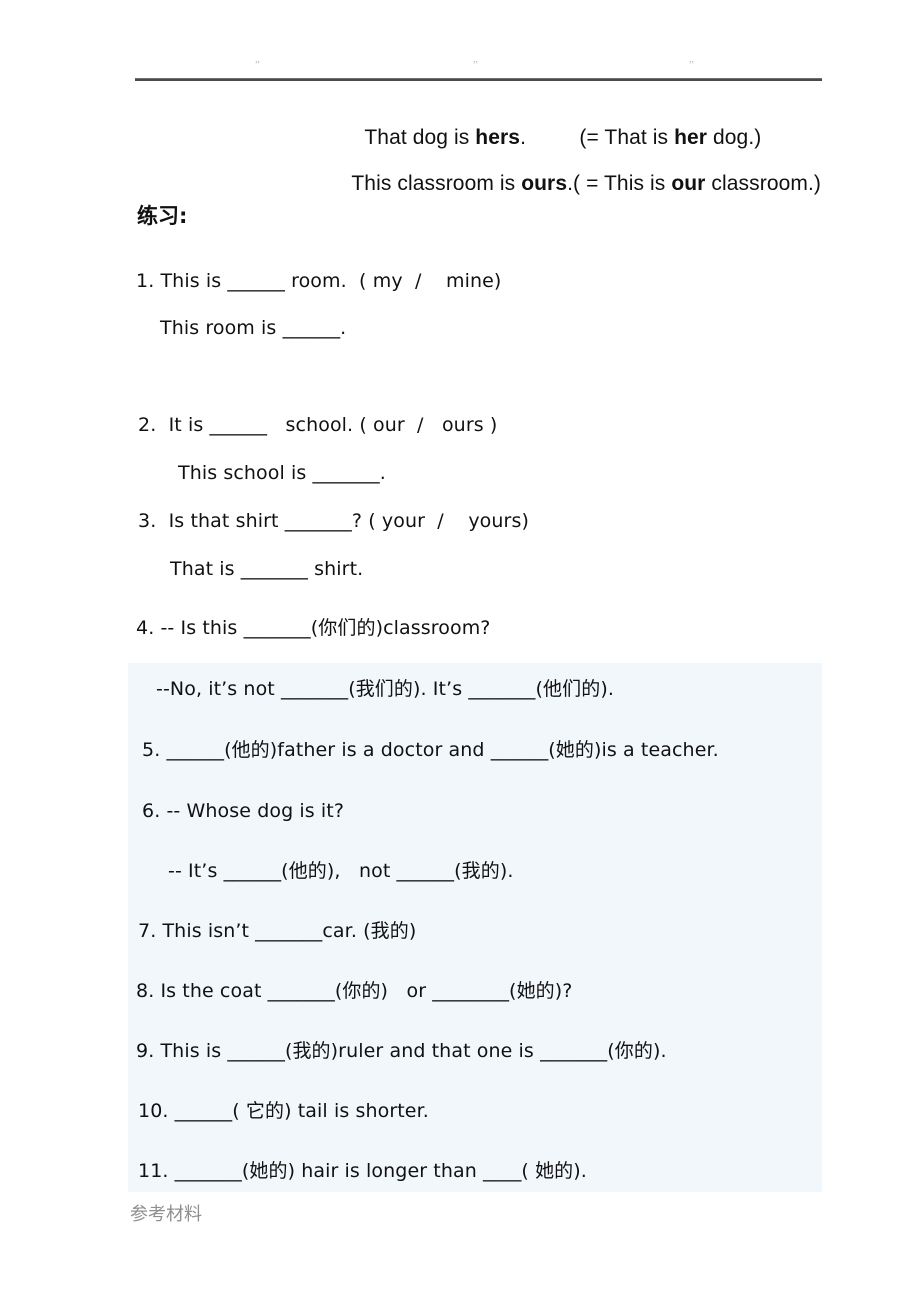 The width and height of the screenshot is (920, 1302). What do you see at coordinates (313, 628) in the screenshot?
I see `exercise-item-4a: 4. -- Is this _______(你们的)classroom?` at bounding box center [313, 628].